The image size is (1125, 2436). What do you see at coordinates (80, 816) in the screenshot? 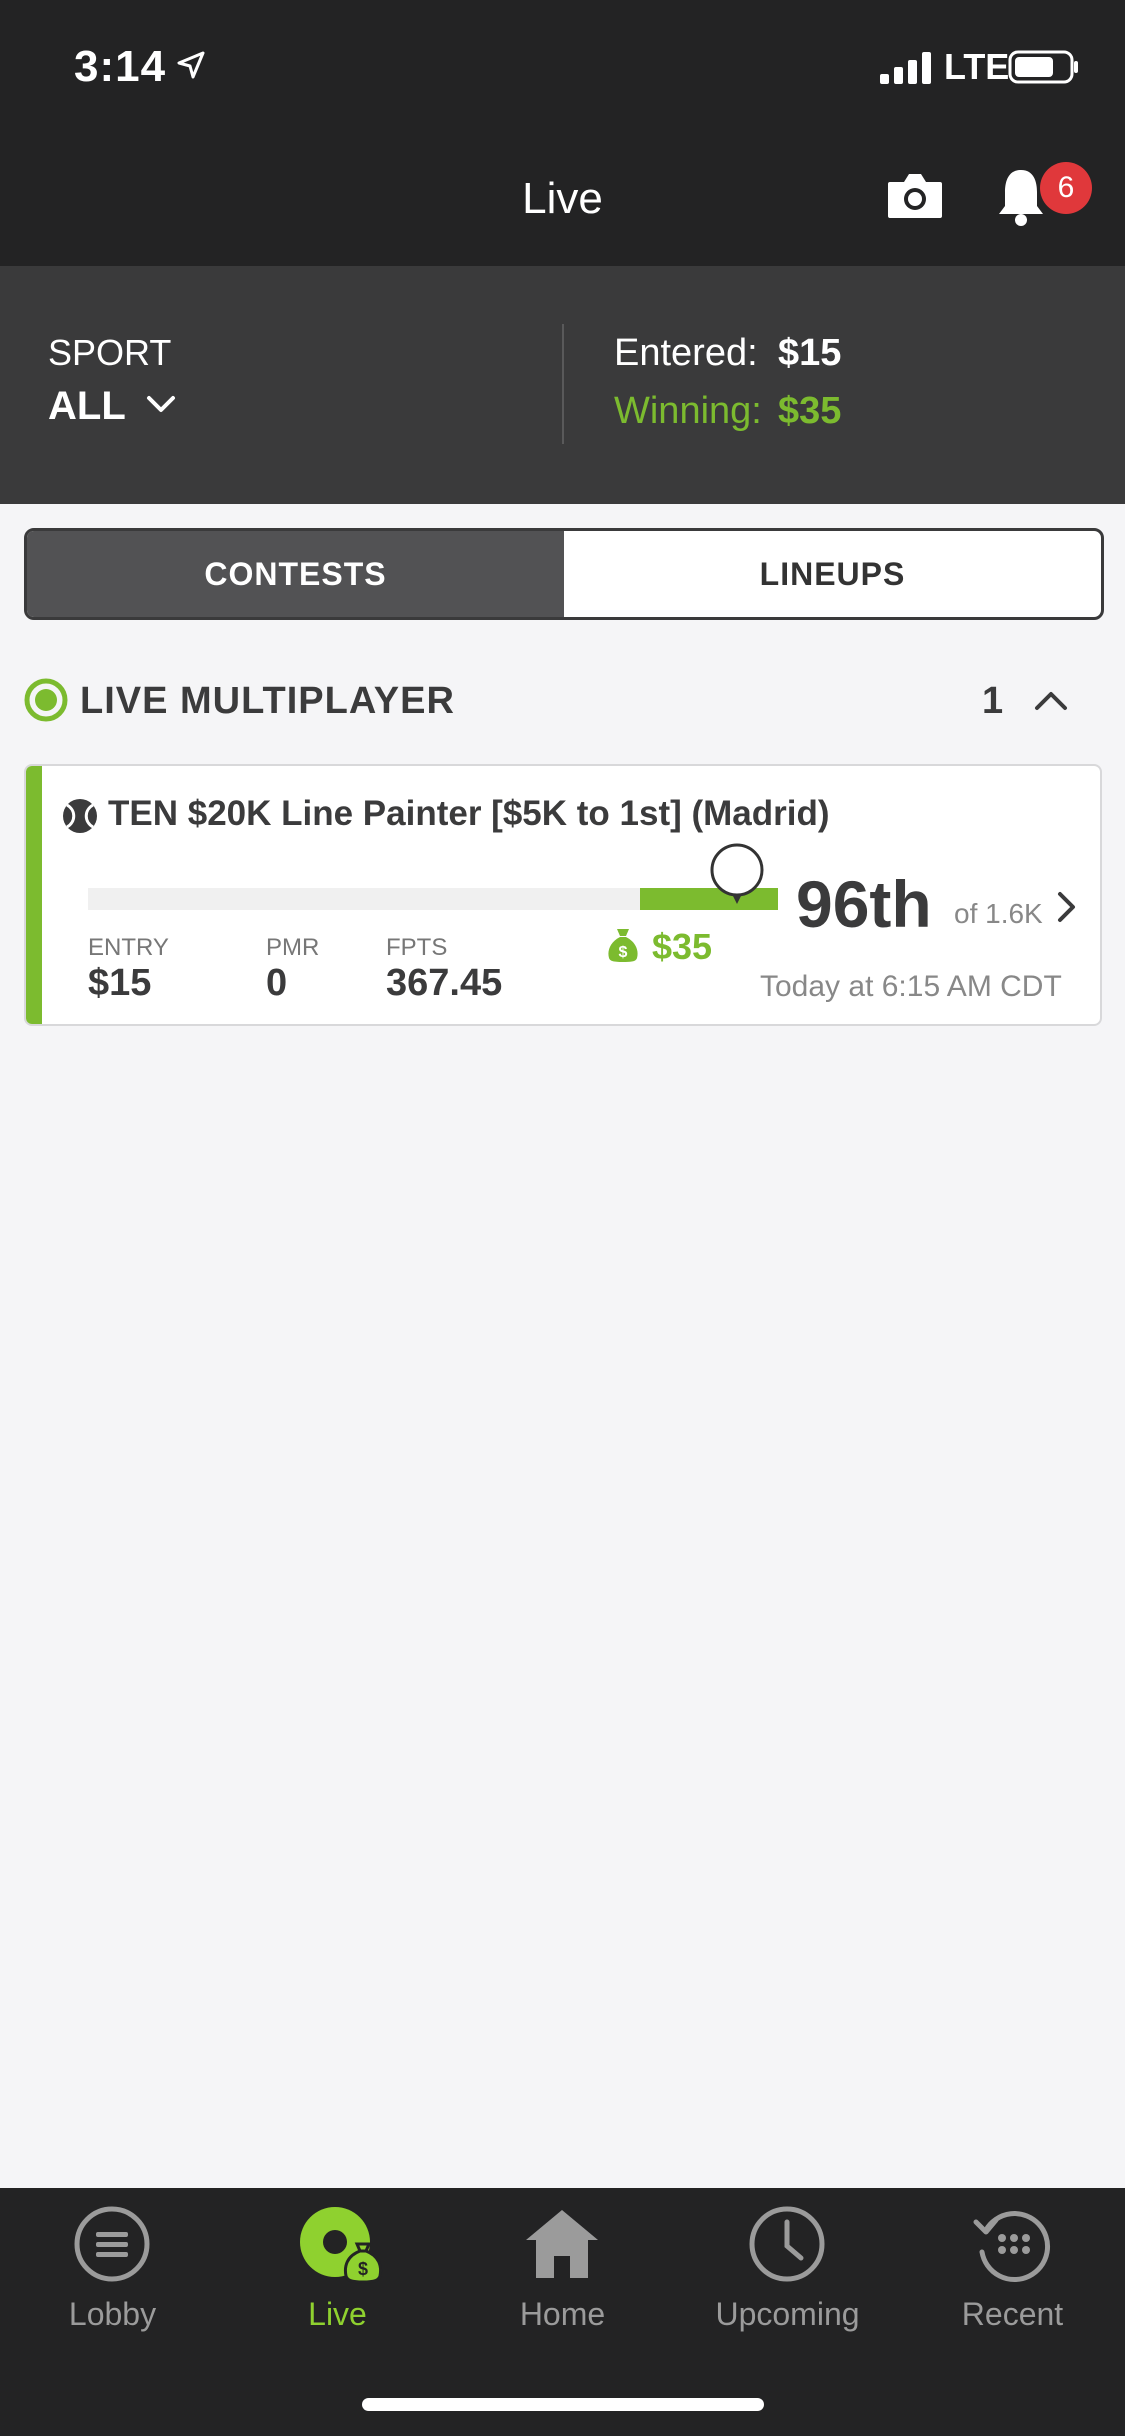
I see `tennis-ball-icon` at bounding box center [80, 816].